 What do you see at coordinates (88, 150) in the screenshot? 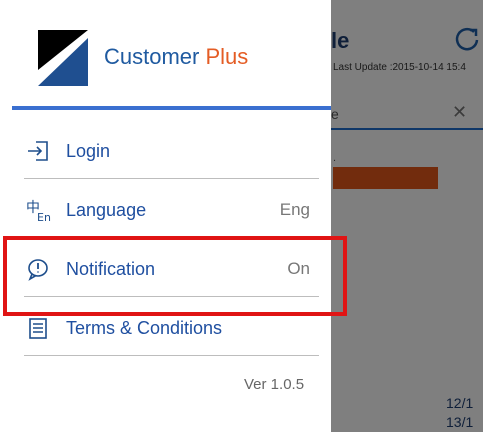
I see `menu-label-login: Login` at bounding box center [88, 150].